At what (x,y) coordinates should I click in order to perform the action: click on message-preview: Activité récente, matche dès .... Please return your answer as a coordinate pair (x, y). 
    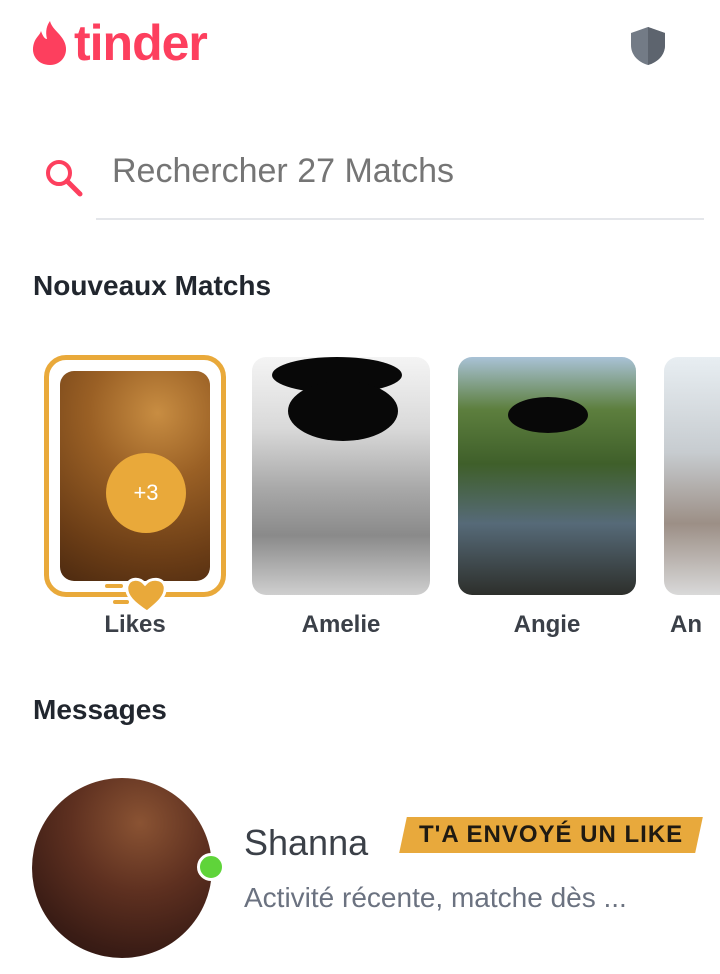
    Looking at the image, I should click on (435, 897).